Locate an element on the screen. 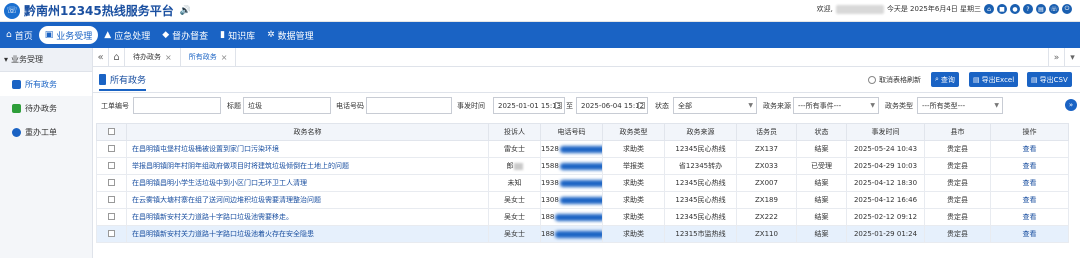  user-icon: ● is located at coordinates (1015, 9).